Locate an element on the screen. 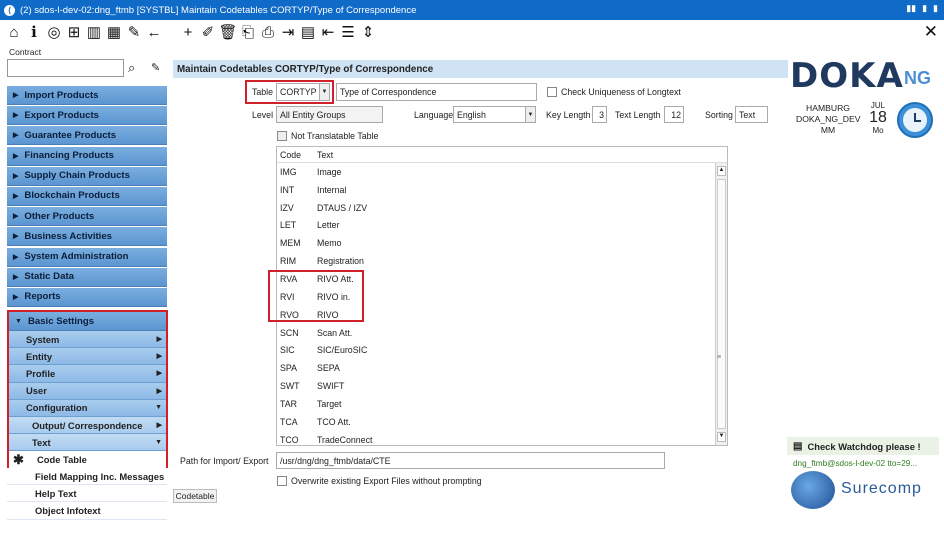  rows-highlight is located at coordinates (316, 296).